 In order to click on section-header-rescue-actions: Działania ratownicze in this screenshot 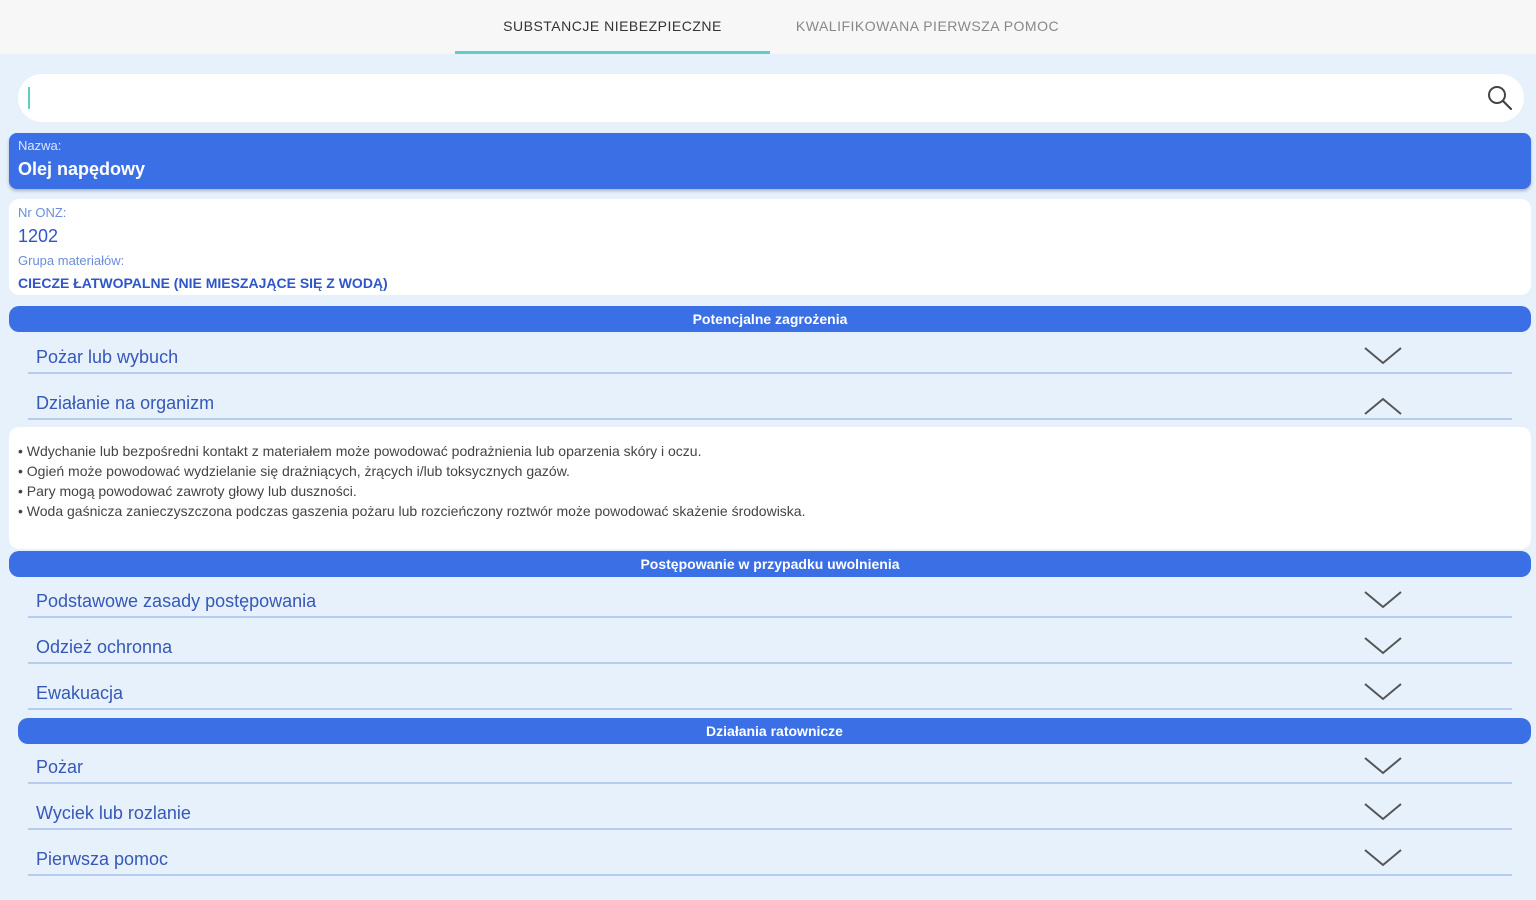, I will do `click(774, 731)`.